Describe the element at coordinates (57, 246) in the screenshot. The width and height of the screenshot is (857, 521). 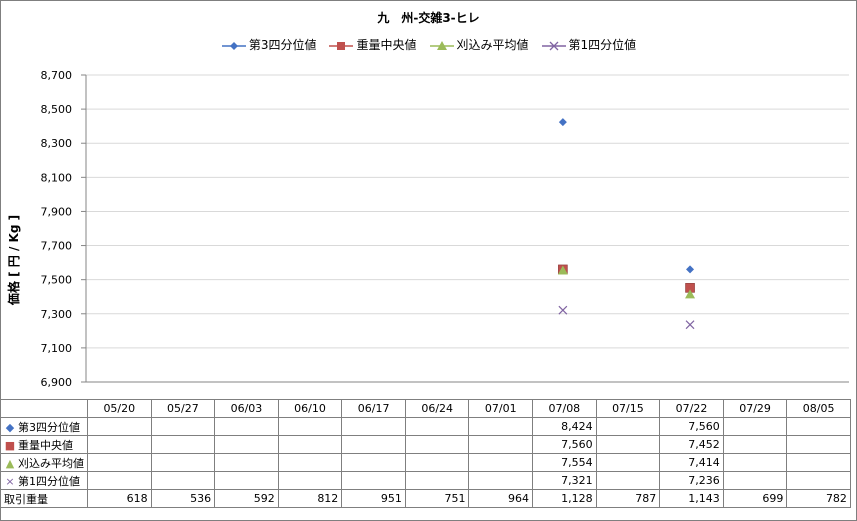
I see `y-tick-label: 7,700` at that location.